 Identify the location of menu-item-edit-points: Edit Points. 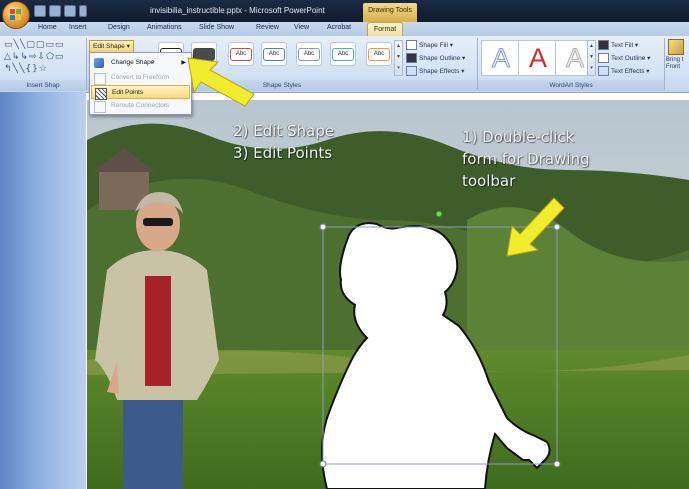
(140, 92).